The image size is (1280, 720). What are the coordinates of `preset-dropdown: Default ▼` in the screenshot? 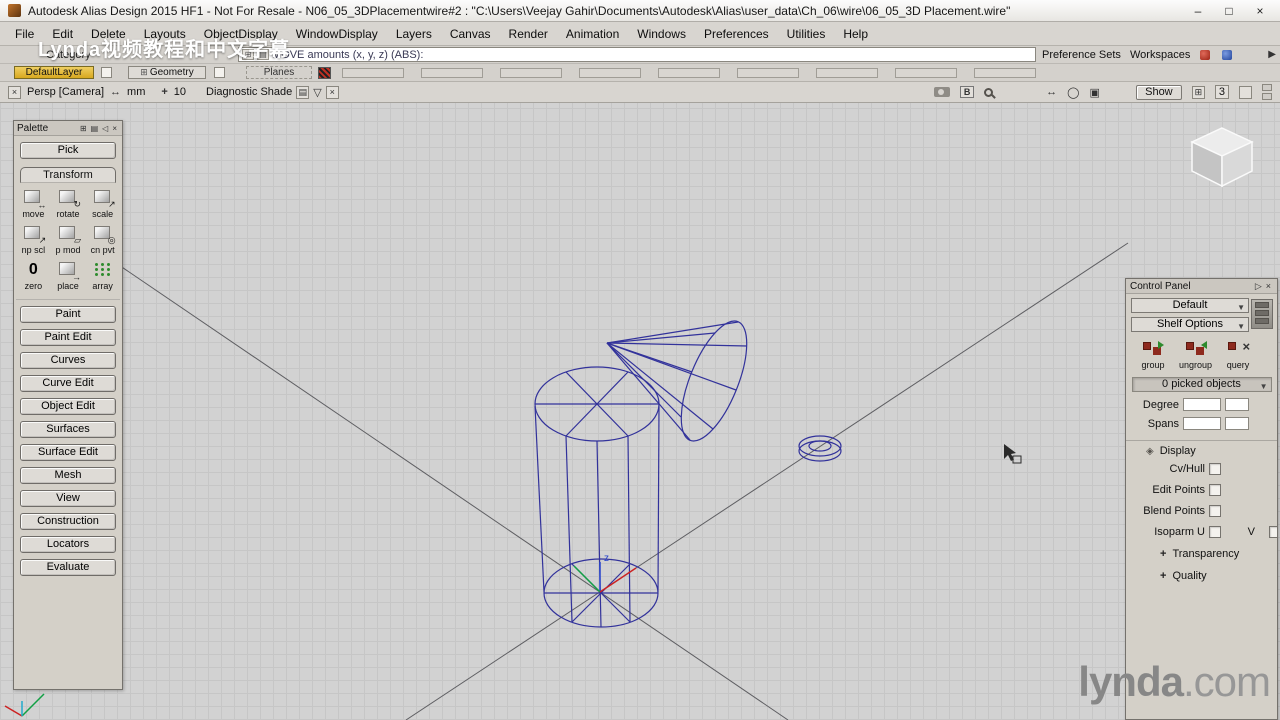 It's located at (1190, 305).